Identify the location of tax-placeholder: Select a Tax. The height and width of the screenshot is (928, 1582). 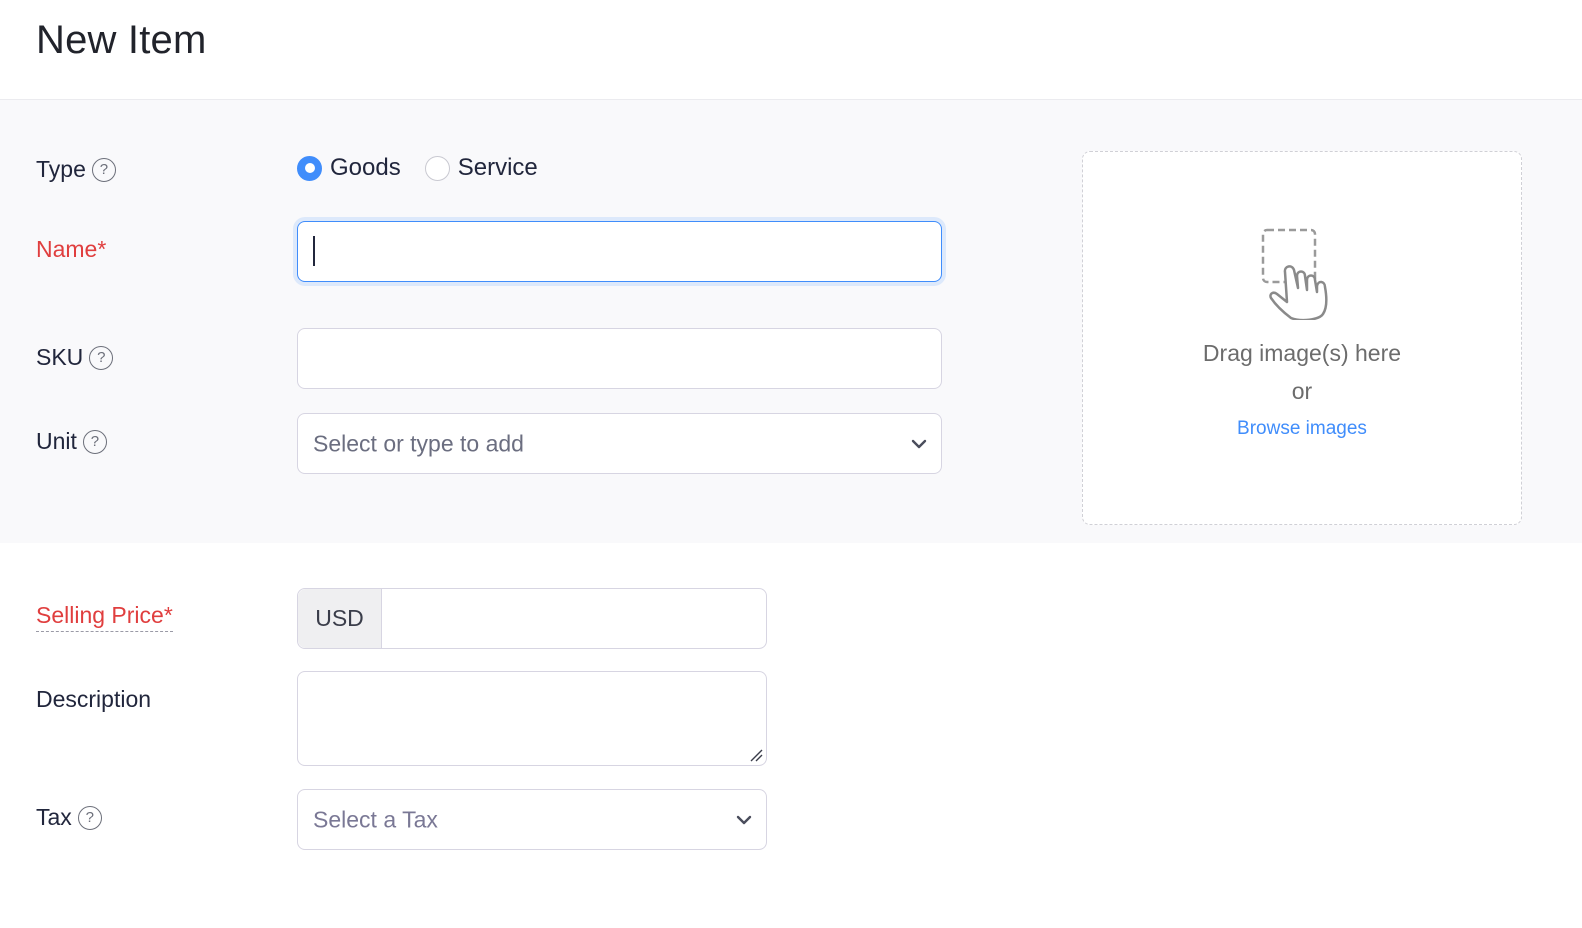
(375, 819).